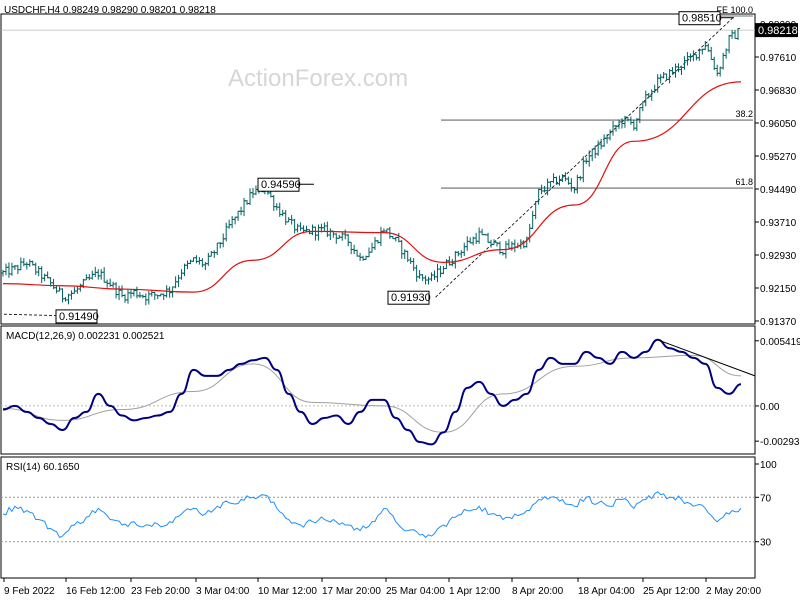 This screenshot has width=800, height=605. I want to click on y-tick-label: 0.92930, so click(778, 256).